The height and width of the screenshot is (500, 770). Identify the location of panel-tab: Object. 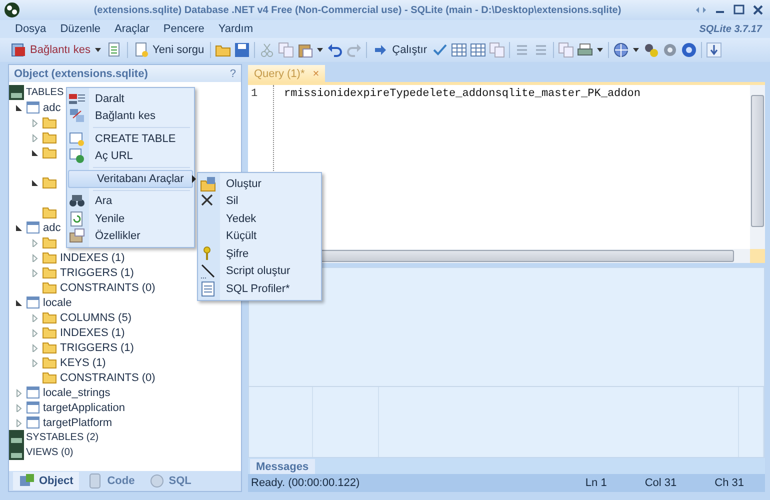
(46, 481).